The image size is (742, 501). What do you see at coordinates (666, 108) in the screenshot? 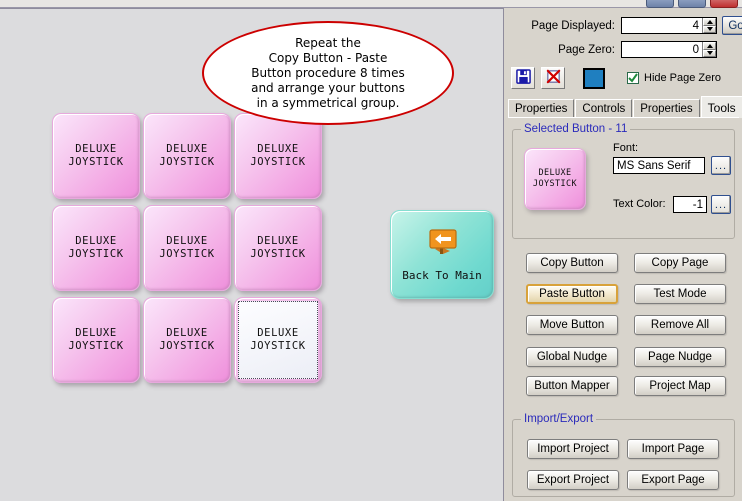
I see `tab-properties-2: Properties` at bounding box center [666, 108].